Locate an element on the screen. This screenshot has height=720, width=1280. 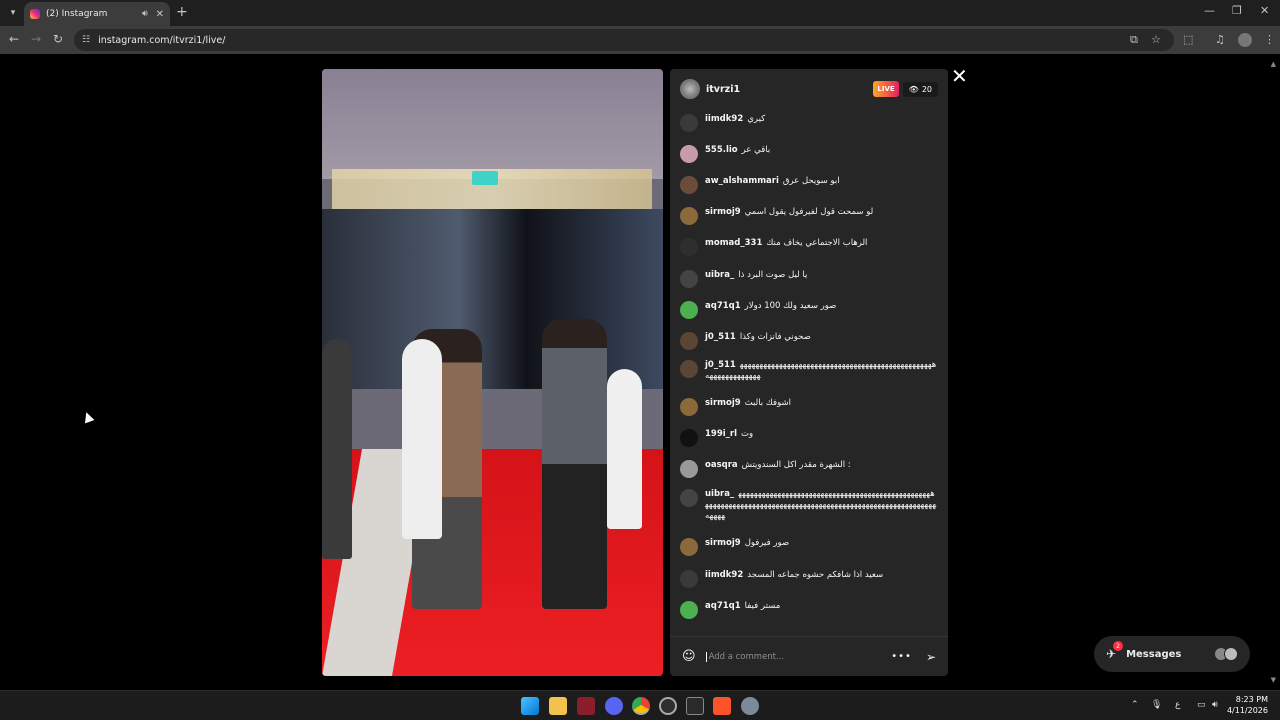
emoji-icon: ☺ is located at coordinates (689, 656).